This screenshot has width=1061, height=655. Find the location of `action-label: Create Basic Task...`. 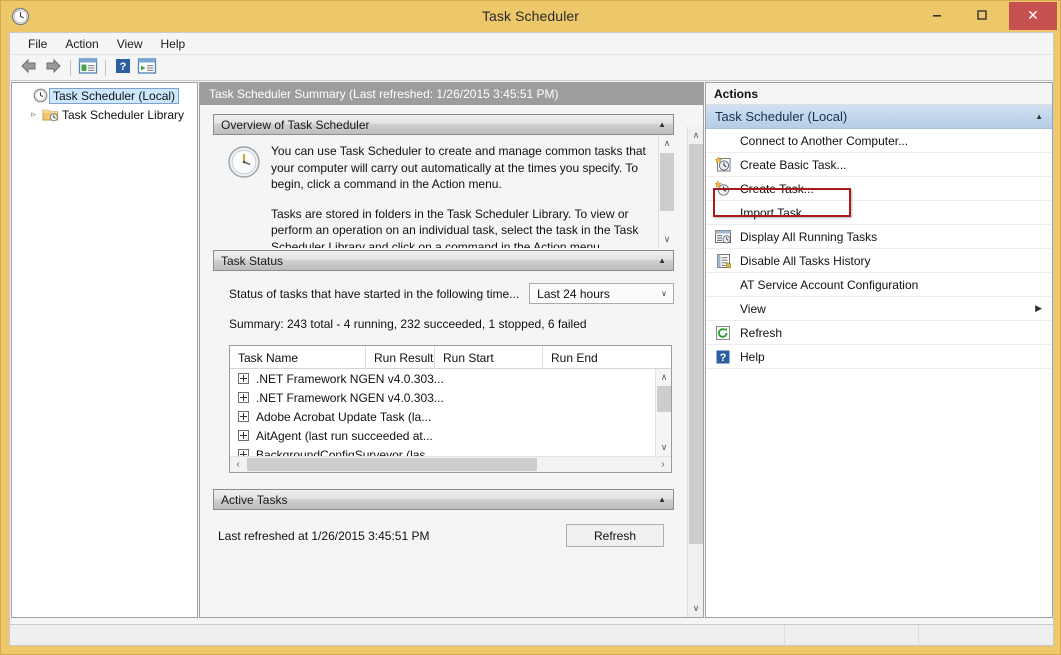

action-label: Create Basic Task... is located at coordinates (793, 164).